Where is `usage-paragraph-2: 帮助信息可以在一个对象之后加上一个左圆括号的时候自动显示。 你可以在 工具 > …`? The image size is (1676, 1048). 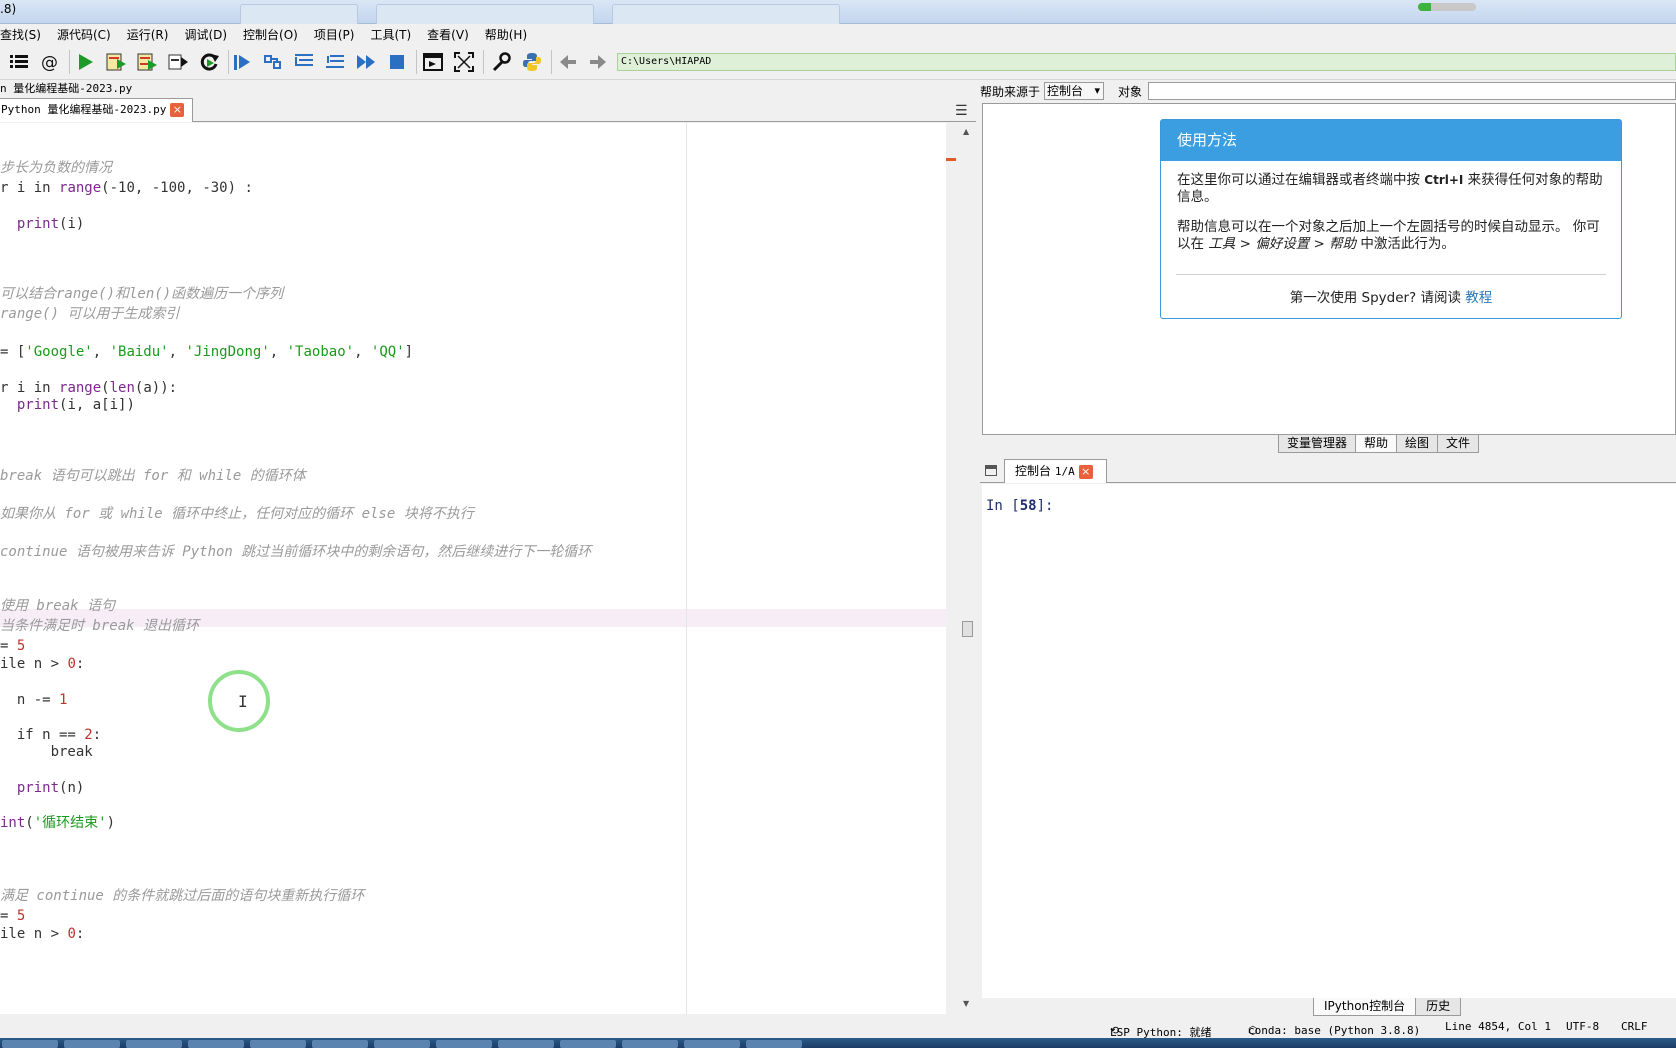 usage-paragraph-2: 帮助信息可以在一个对象之后加上一个左圆括号的时候自动显示。 你可以在 工具 > … is located at coordinates (1388, 235).